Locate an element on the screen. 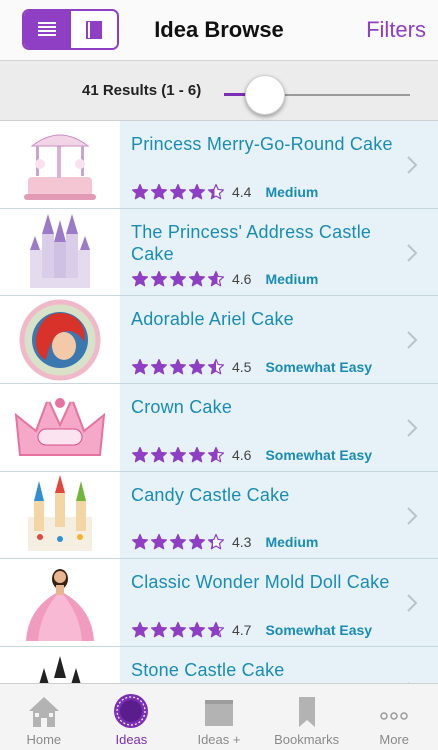  list-item-info: Stone Castle Cake is located at coordinates (279, 665).